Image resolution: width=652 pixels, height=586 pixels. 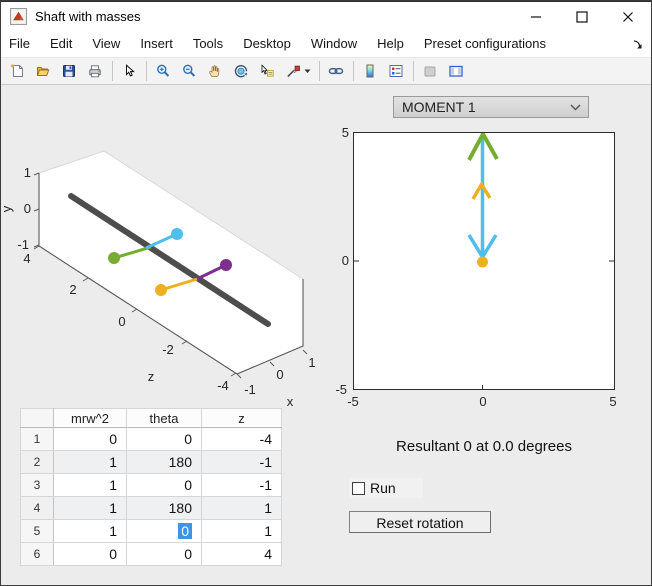 What do you see at coordinates (390, 44) in the screenshot?
I see `menu-help: Help` at bounding box center [390, 44].